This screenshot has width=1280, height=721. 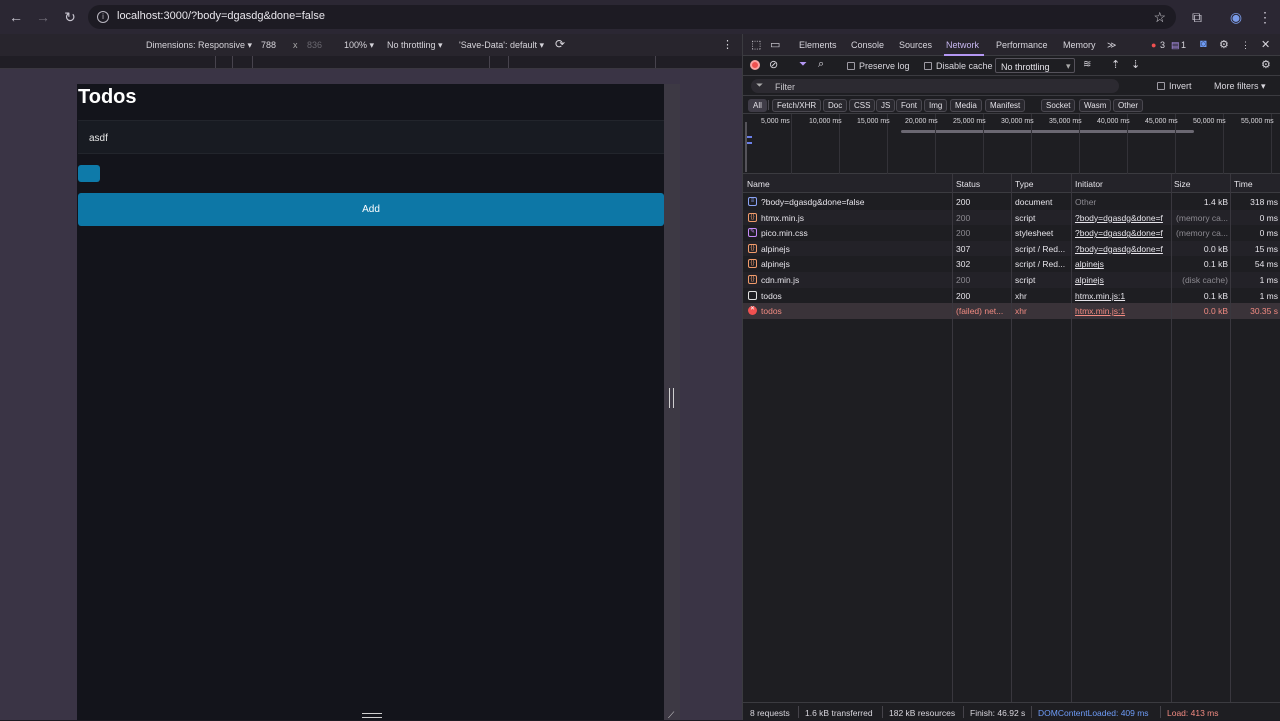 What do you see at coordinates (371, 62) in the screenshot?
I see `media-query-ruler` at bounding box center [371, 62].